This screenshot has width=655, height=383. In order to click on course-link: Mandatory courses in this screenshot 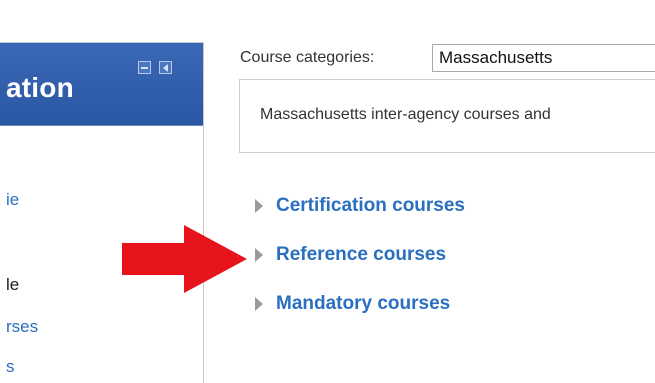, I will do `click(363, 304)`.